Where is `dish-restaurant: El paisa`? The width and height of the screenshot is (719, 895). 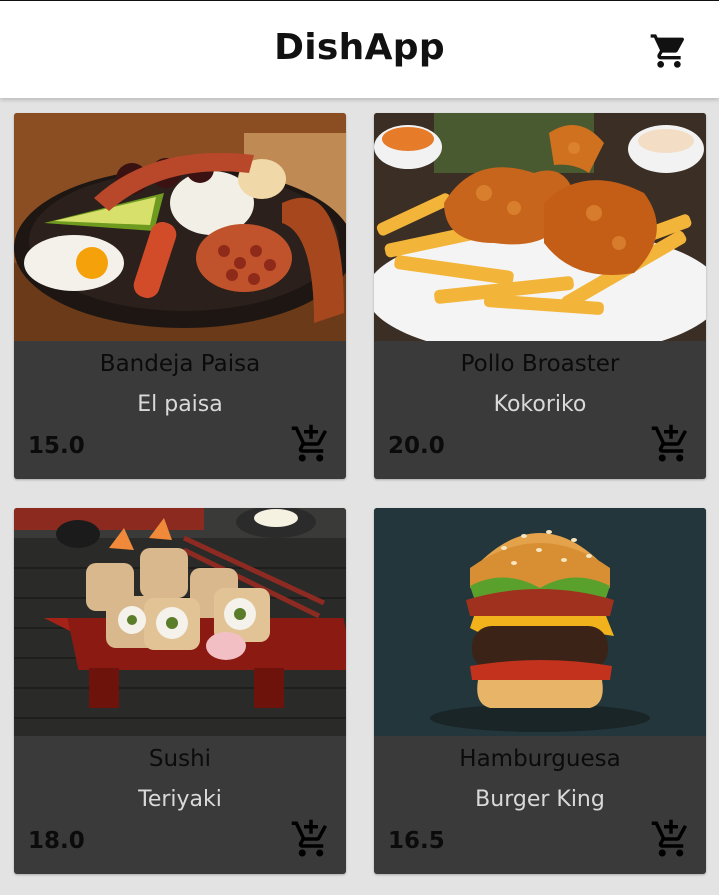
dish-restaurant: El paisa is located at coordinates (180, 404).